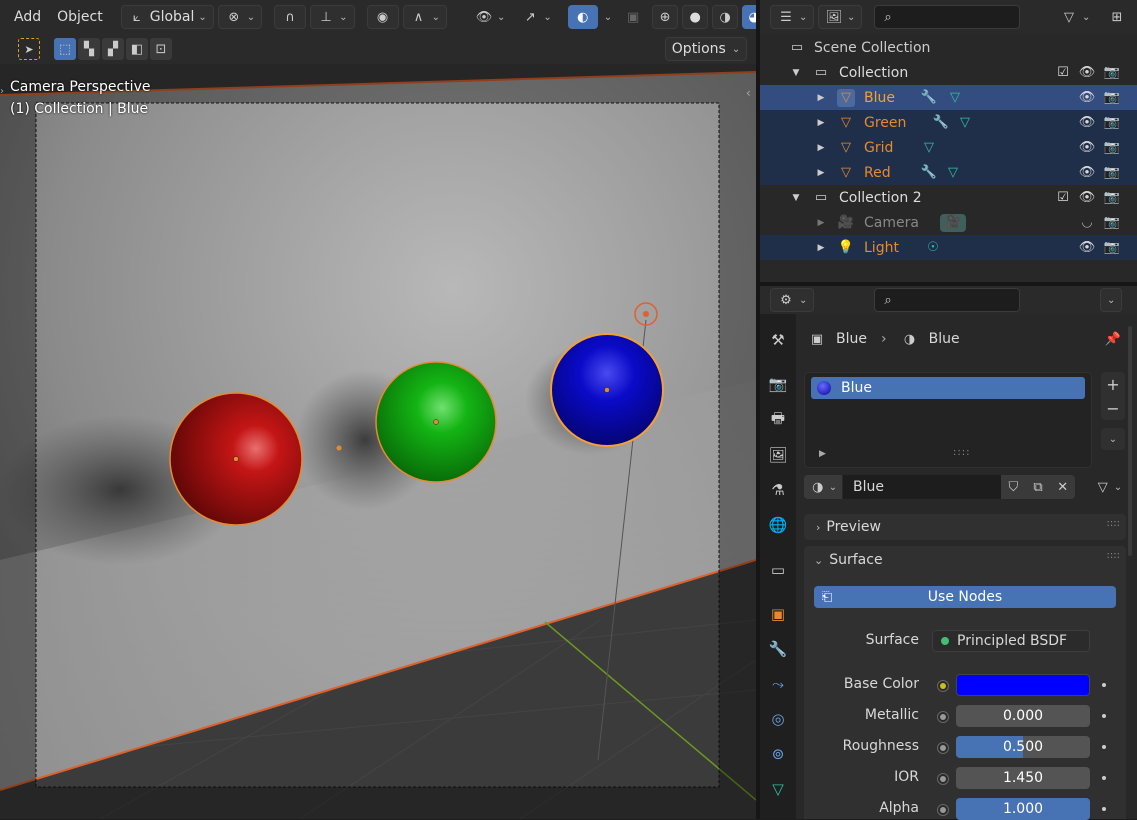 This screenshot has width=1137, height=820. I want to click on remove-slot-button: −, so click(1113, 408).